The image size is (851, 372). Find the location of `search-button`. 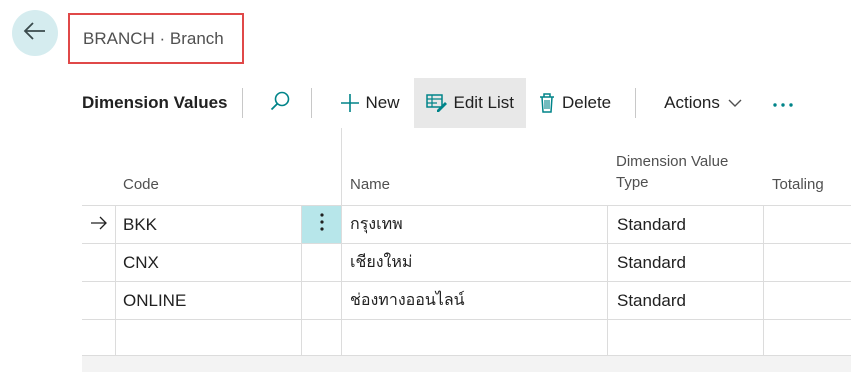

search-button is located at coordinates (277, 103).